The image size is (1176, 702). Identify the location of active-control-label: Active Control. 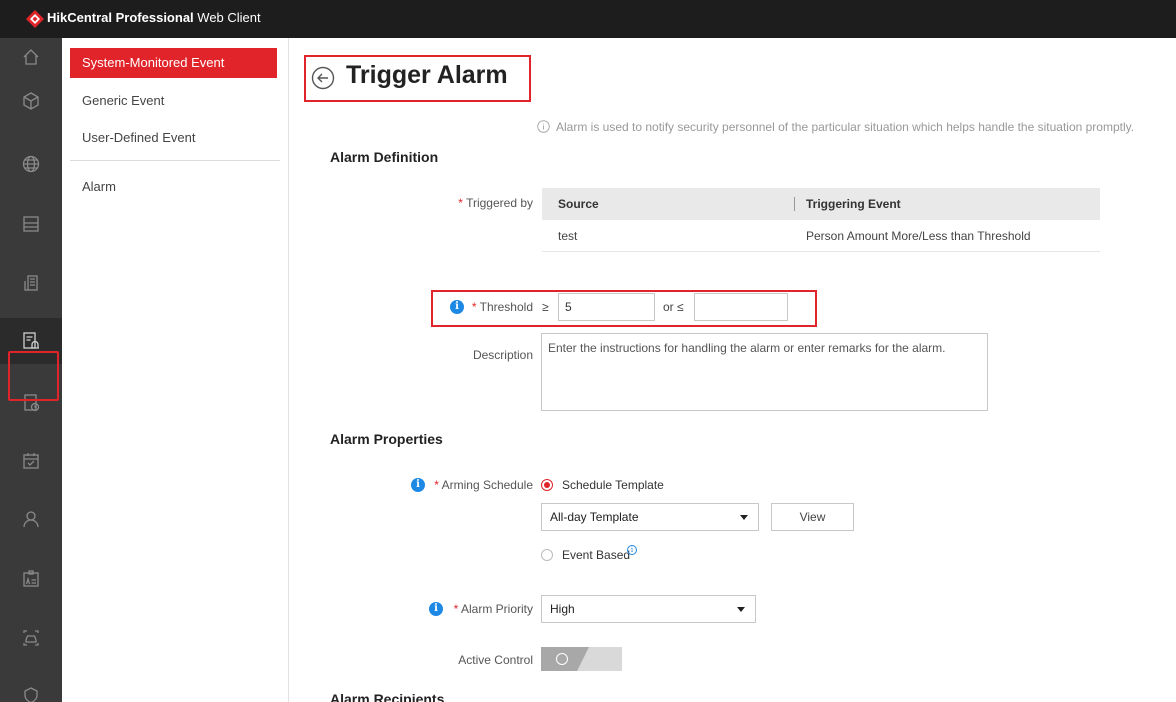
(495, 660).